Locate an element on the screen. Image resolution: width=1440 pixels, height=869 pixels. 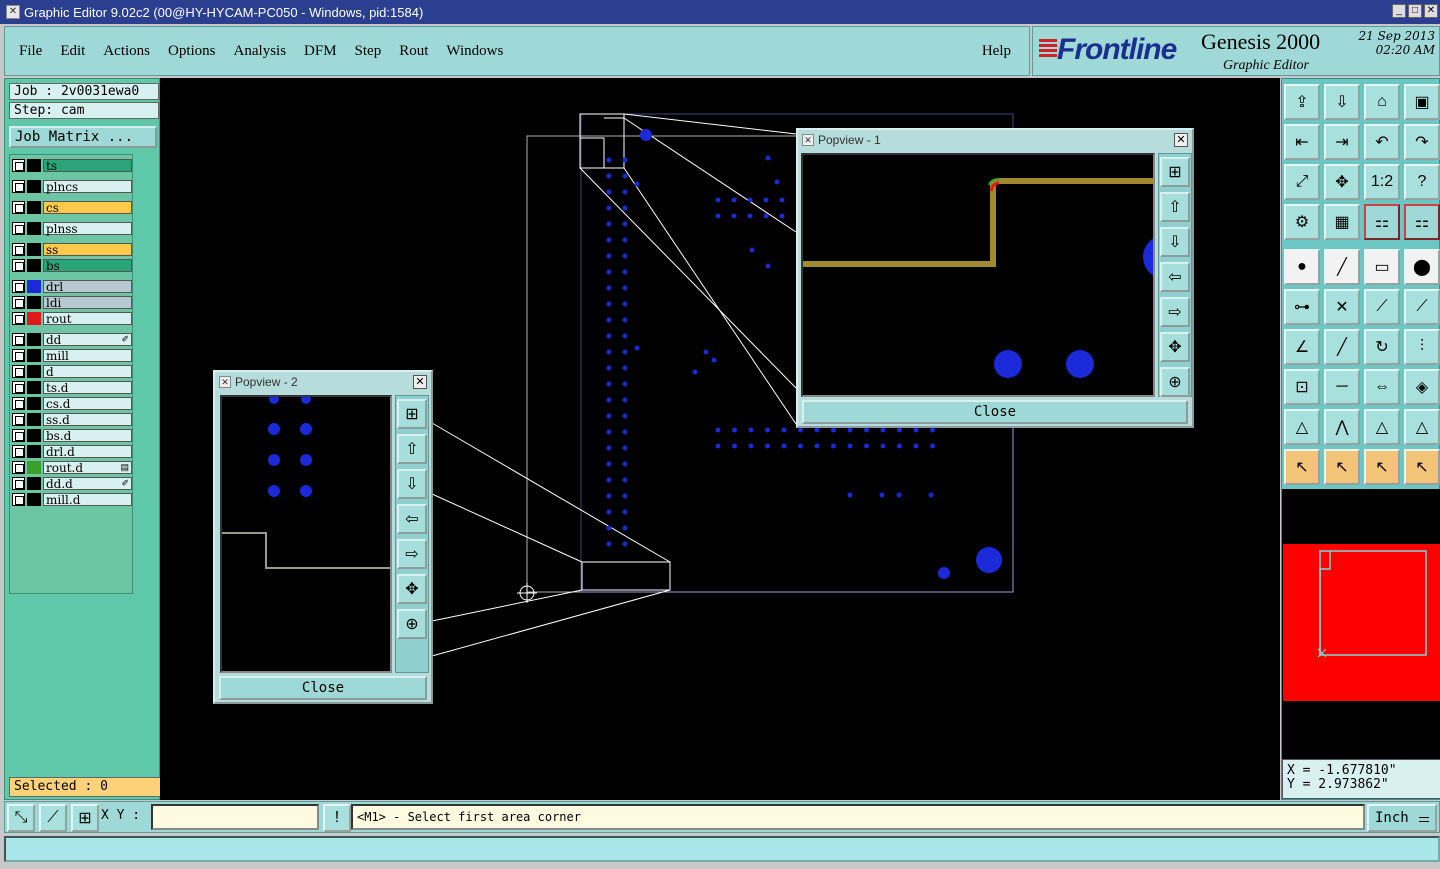
layer-row-cs-d: cs.d is located at coordinates (72, 403).